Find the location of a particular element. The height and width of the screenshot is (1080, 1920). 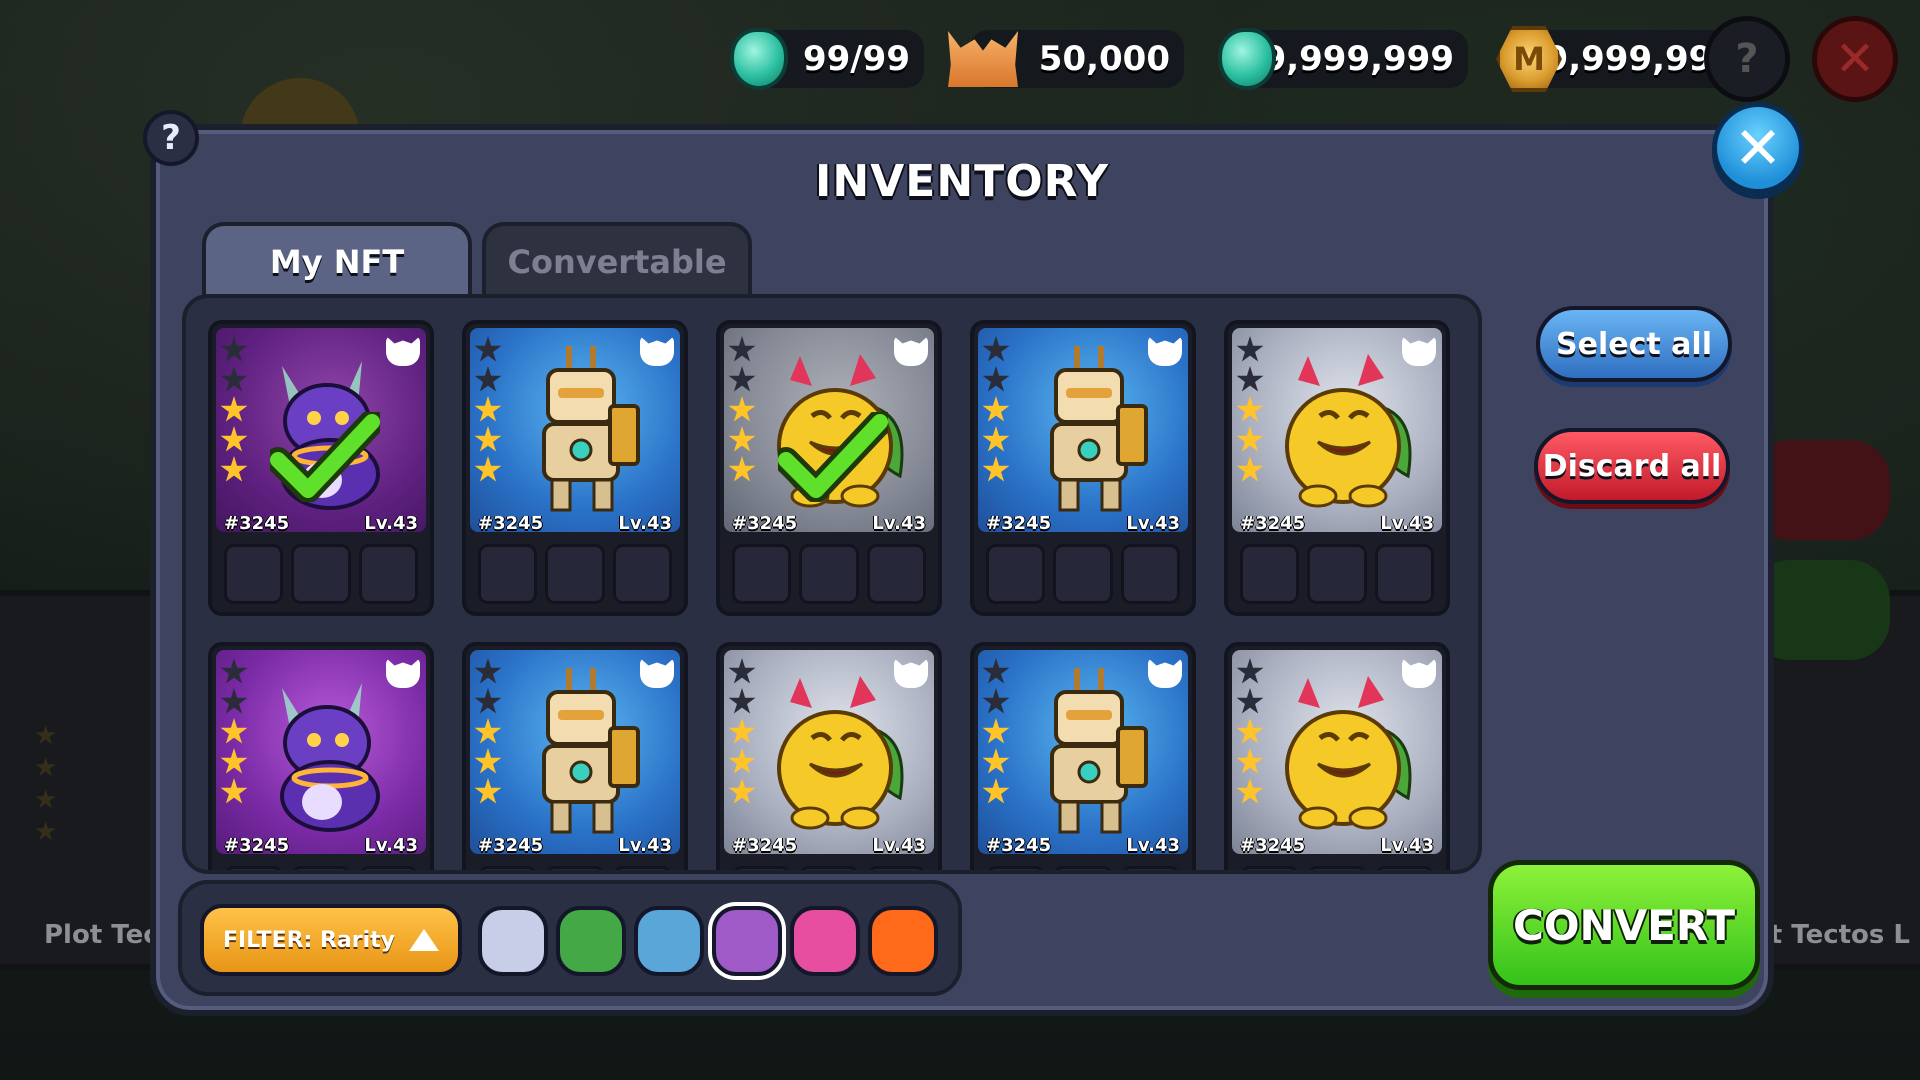

filter-bar: FILTER: Rarity is located at coordinates (570, 938).